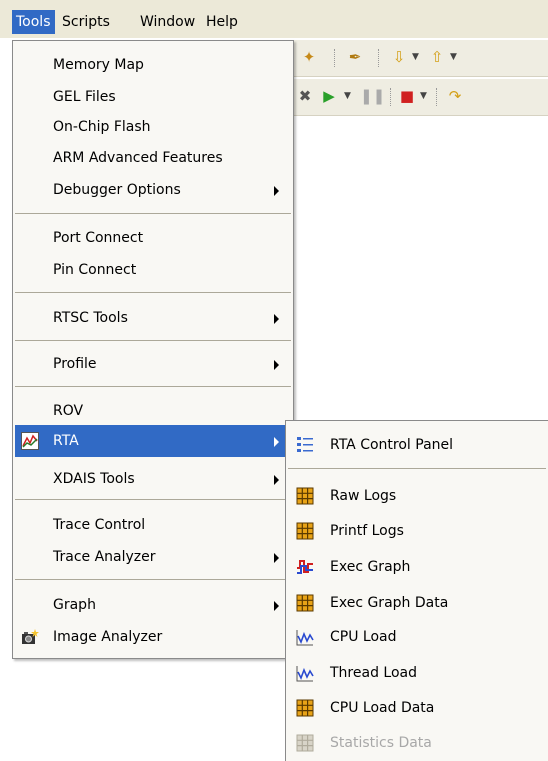  Describe the element at coordinates (419, 58) in the screenshot. I see `toolbar-top: ✦ ✒ ⇩ ▼ ⇧ ▼` at that location.